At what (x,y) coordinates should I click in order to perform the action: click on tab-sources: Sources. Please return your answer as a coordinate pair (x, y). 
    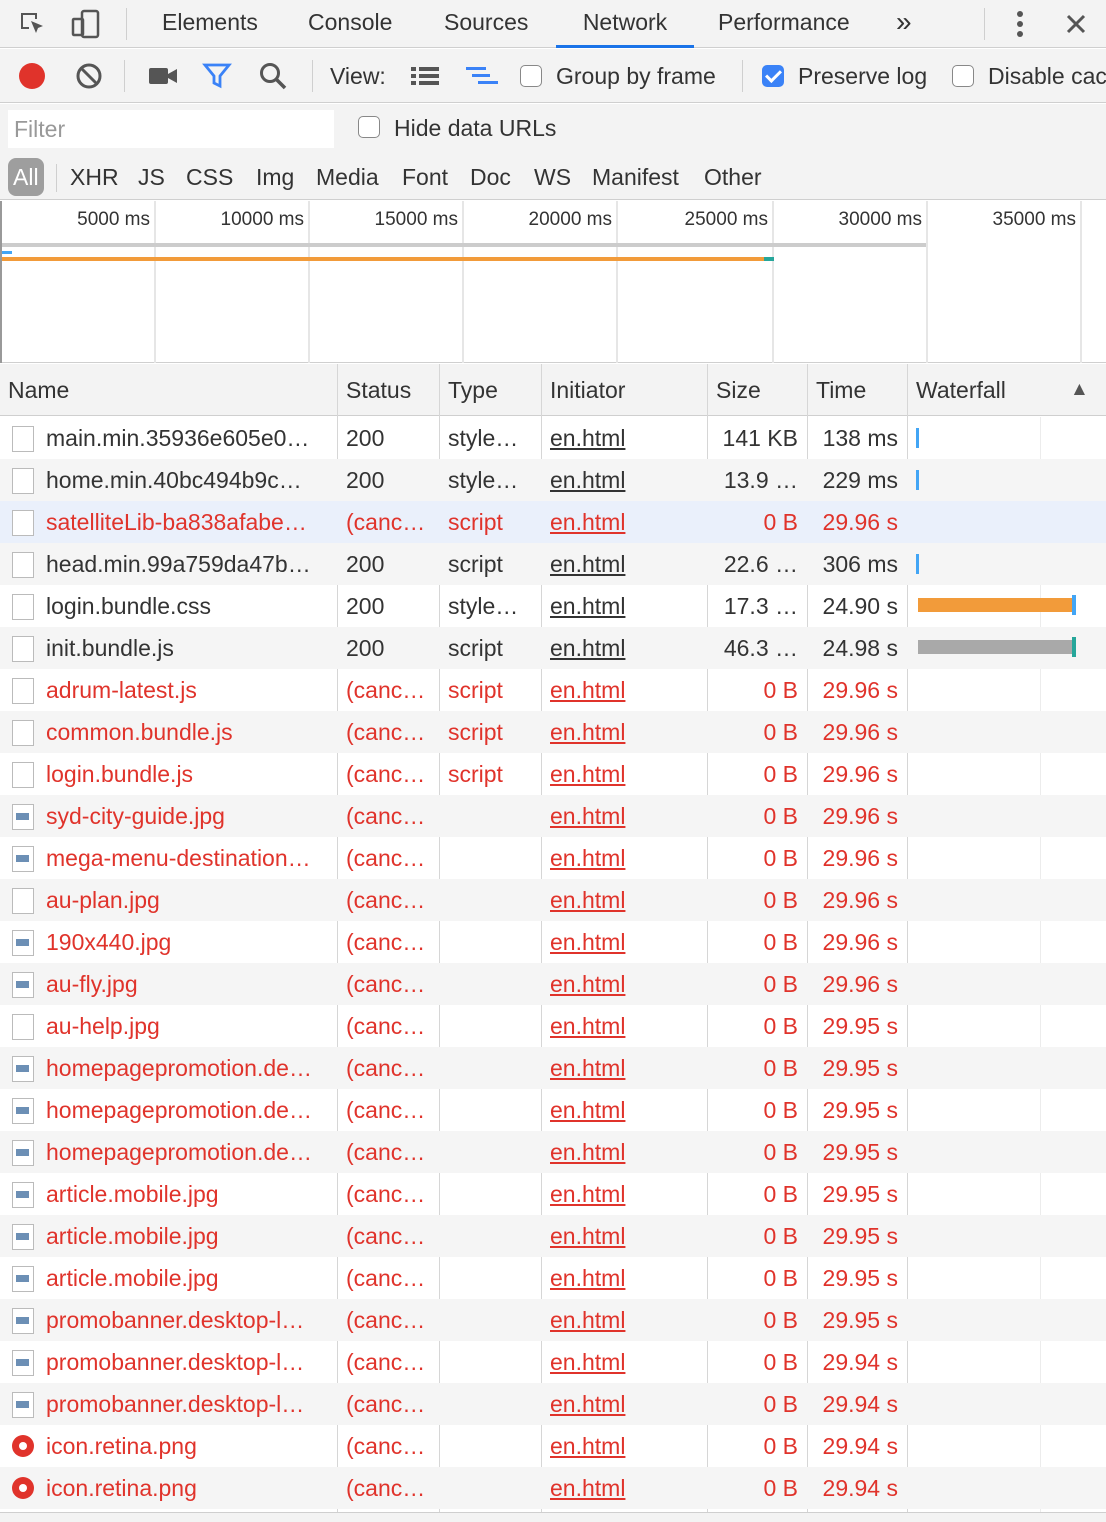
    Looking at the image, I should click on (486, 24).